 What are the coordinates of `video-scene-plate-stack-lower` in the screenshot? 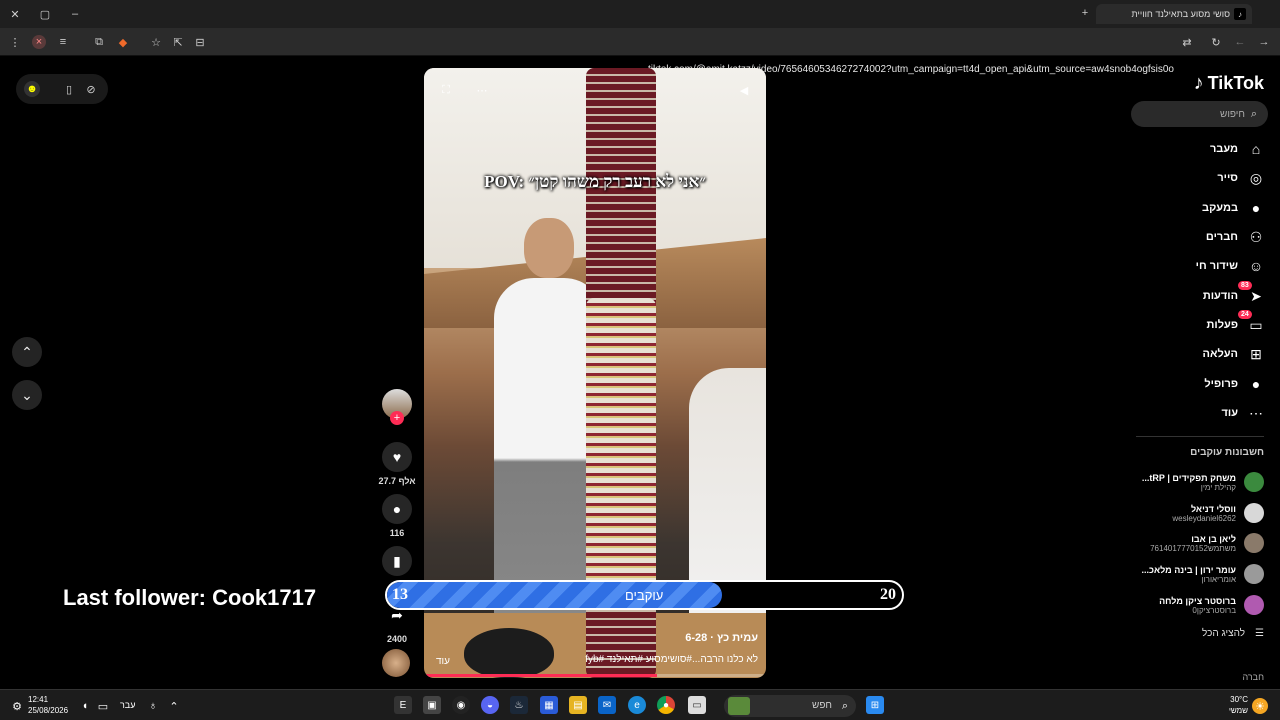 It's located at (621, 448).